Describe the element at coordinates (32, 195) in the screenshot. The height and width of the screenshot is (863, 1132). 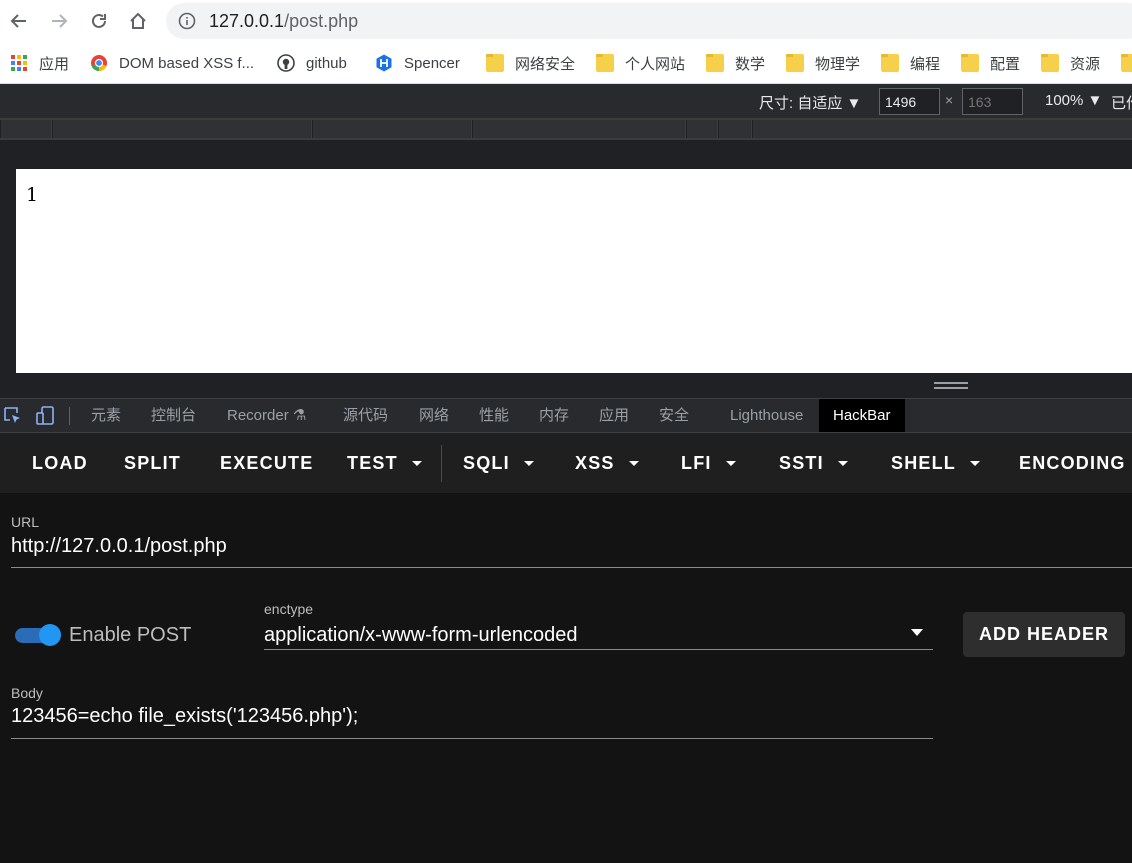
I see `page-output: 1` at that location.